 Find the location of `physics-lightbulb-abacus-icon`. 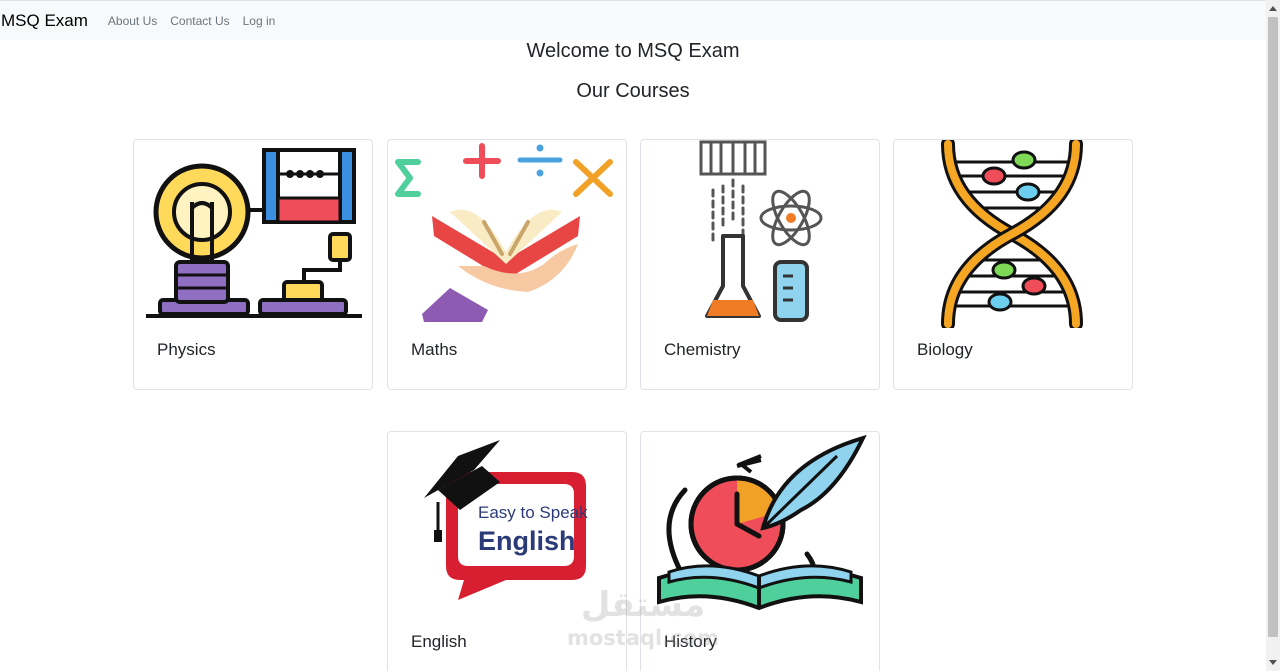

physics-lightbulb-abacus-icon is located at coordinates (253, 234).